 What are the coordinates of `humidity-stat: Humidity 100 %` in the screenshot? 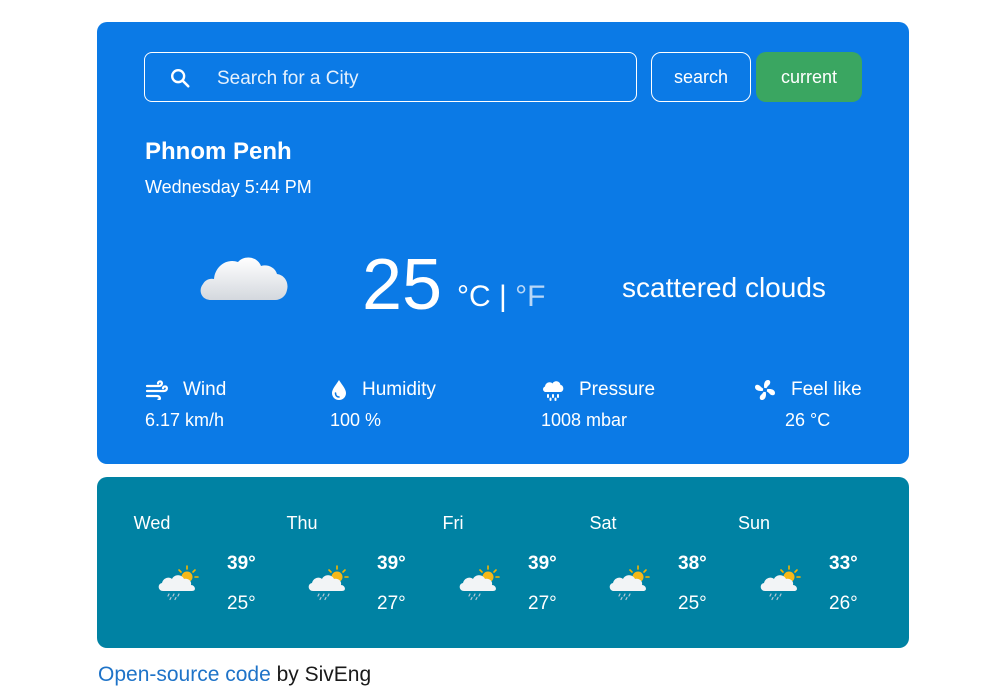 It's located at (383, 404).